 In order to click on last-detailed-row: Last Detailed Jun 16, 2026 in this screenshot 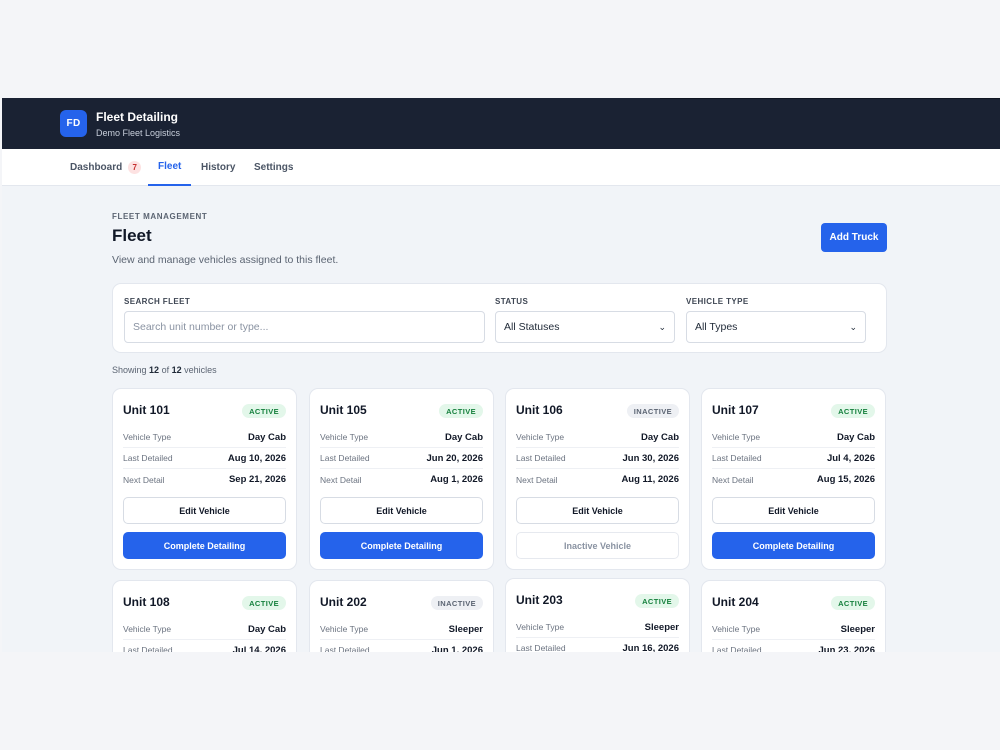, I will do `click(597, 645)`.